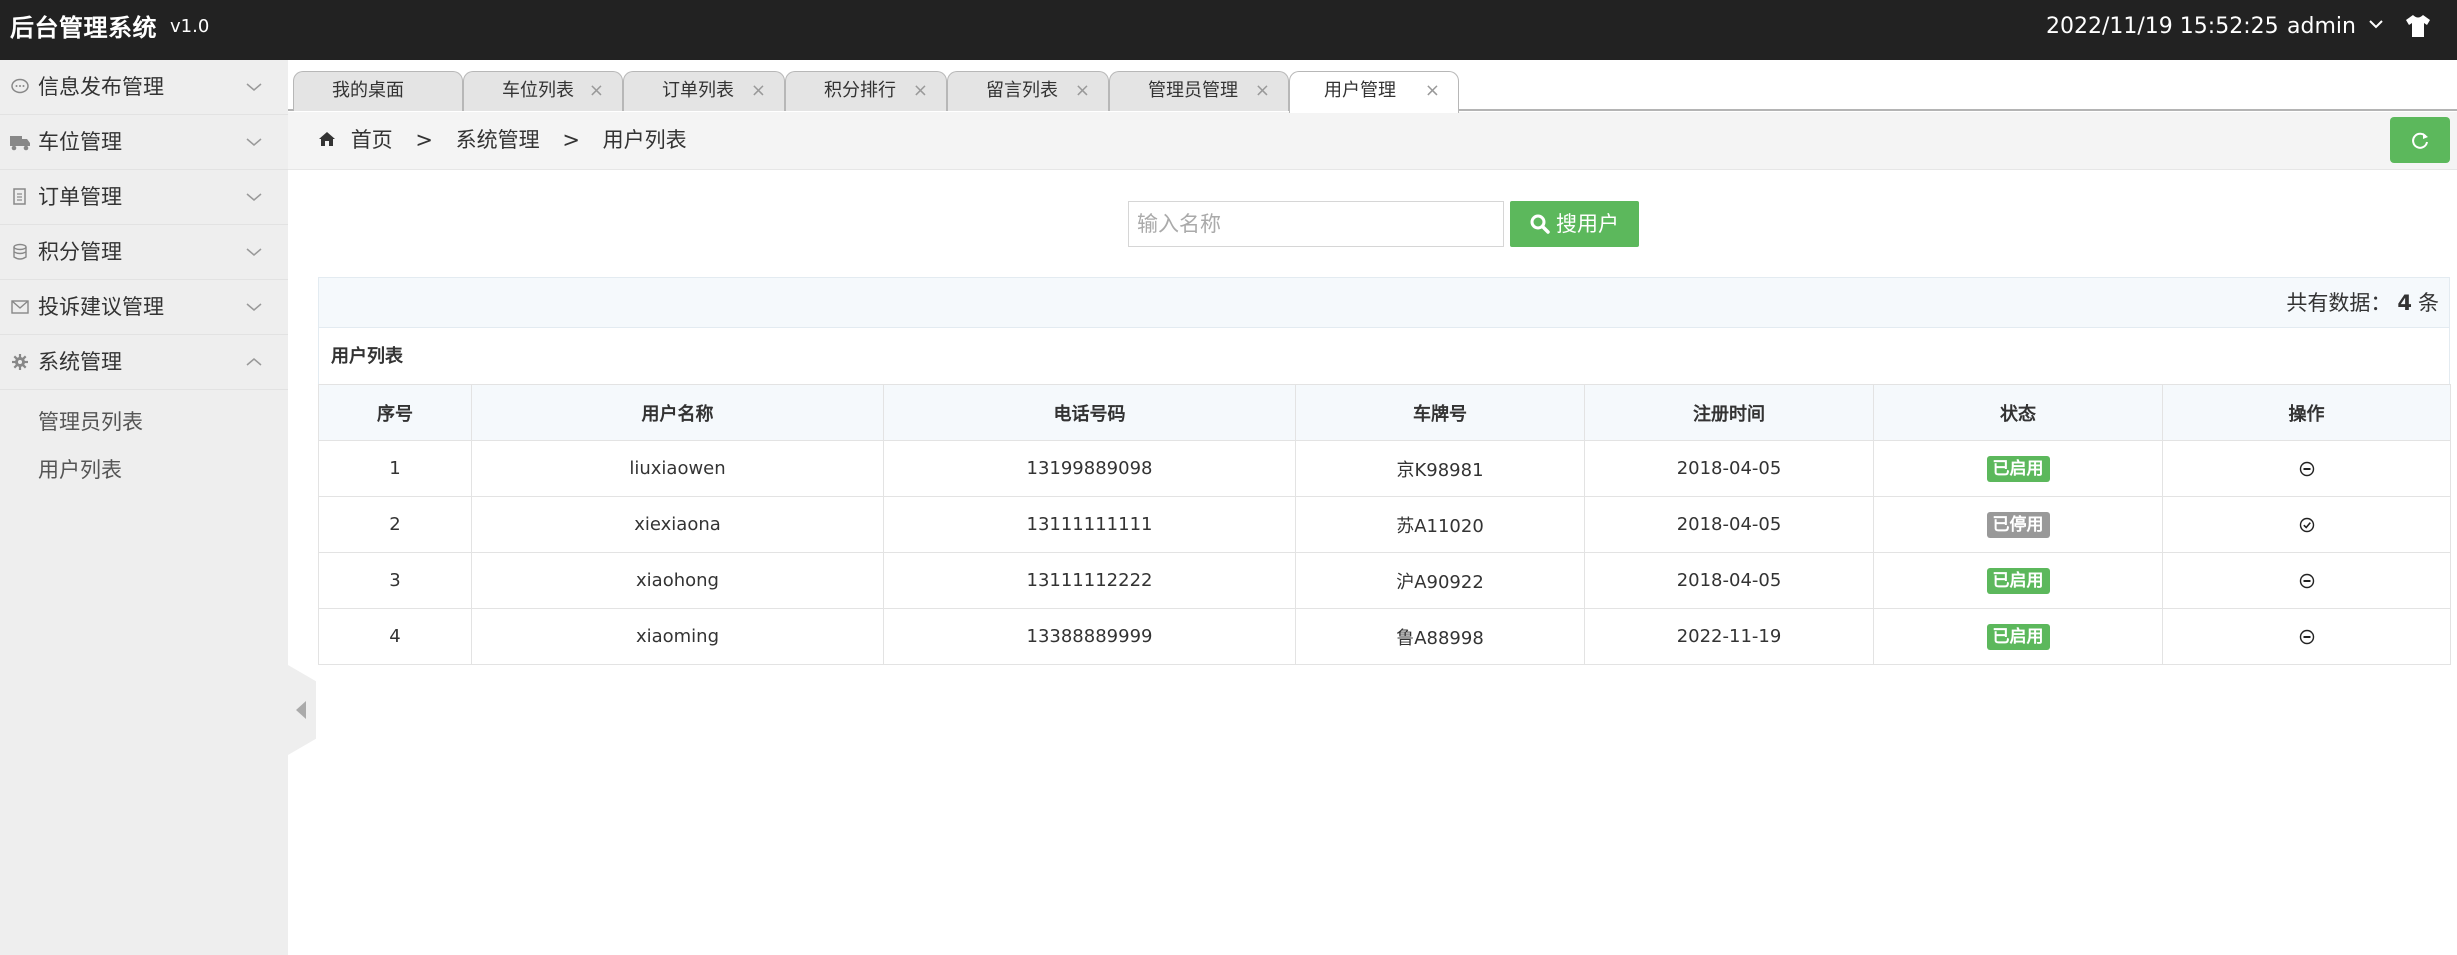  I want to click on envelope-icon, so click(20, 307).